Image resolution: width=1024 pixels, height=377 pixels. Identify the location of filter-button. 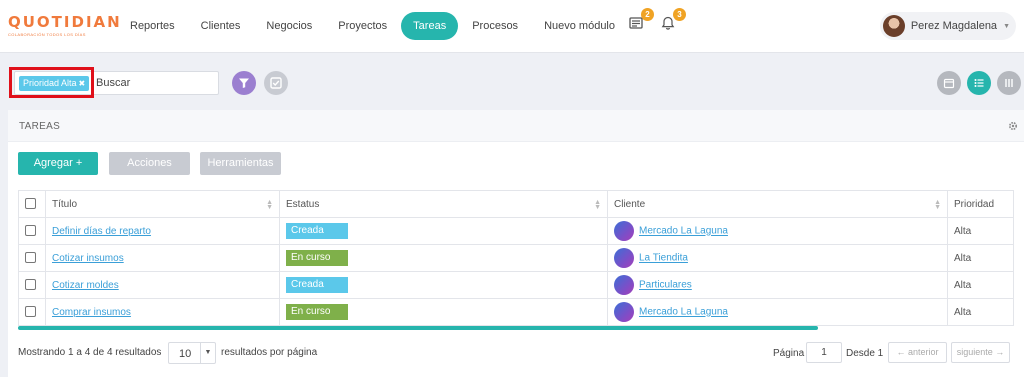
(244, 83).